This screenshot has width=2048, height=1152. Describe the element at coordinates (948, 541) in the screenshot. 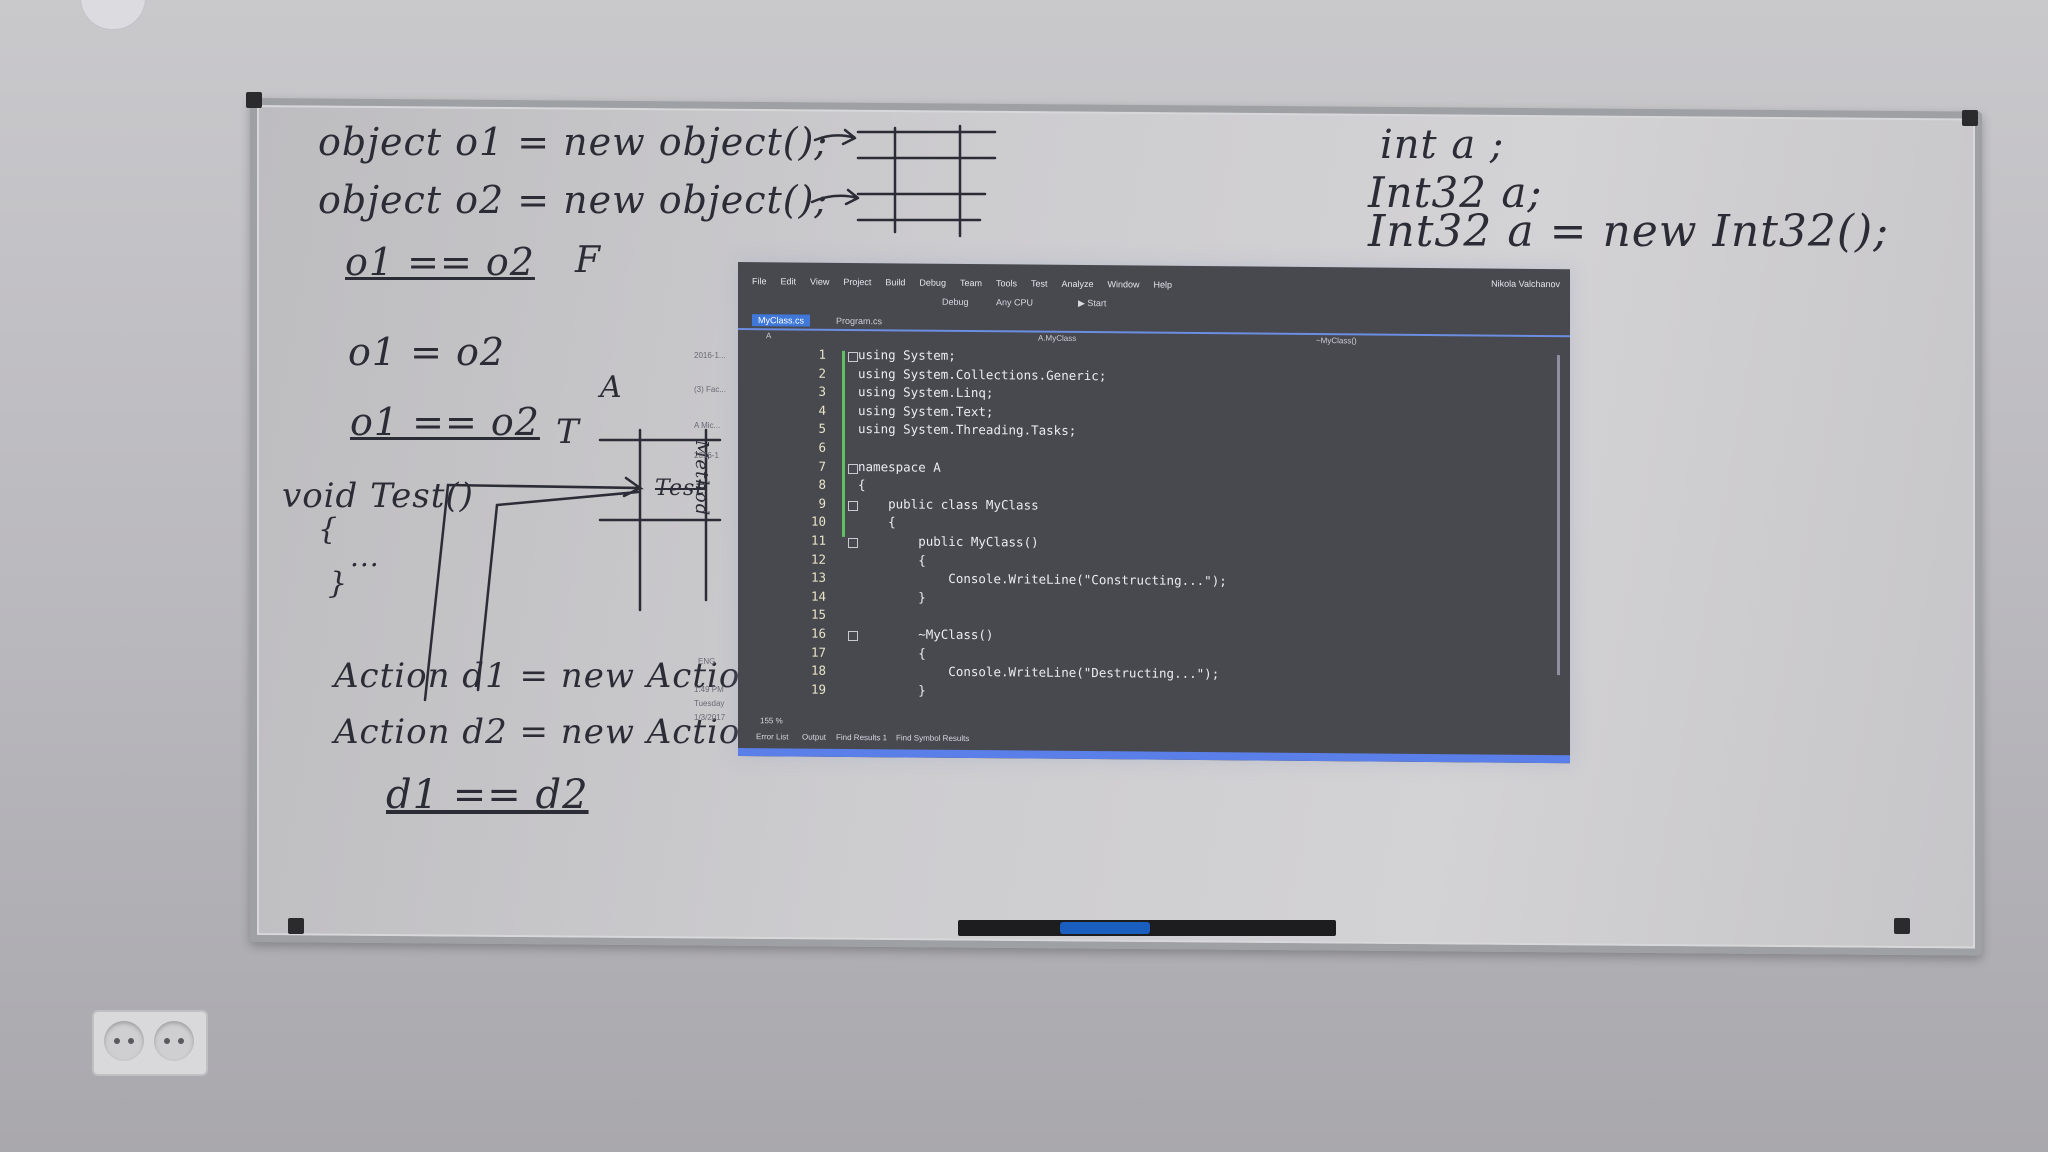

I see `code-line: public MyClass()` at that location.